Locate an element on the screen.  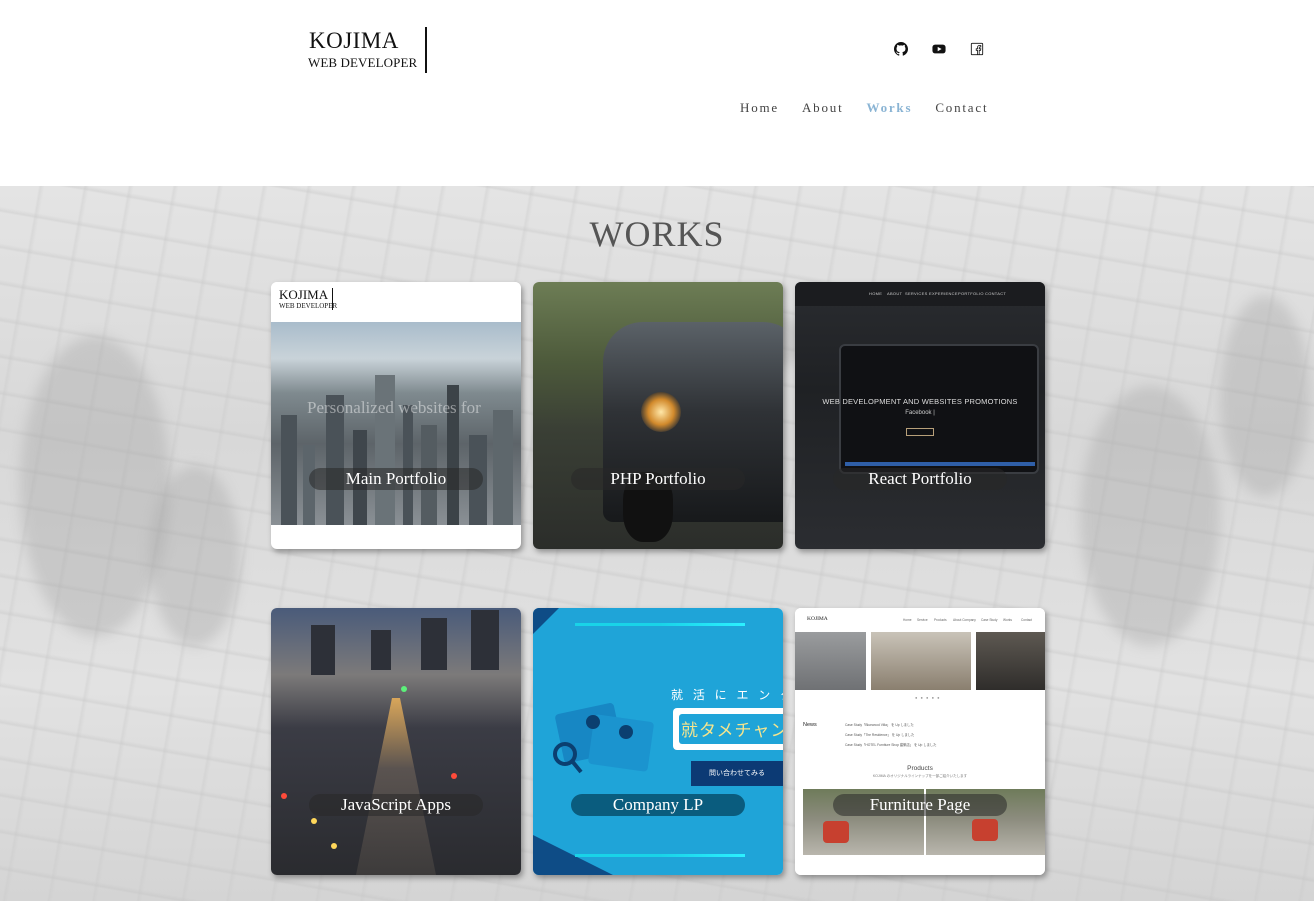
thumb-subtitle: Facebook | is located at coordinates (920, 413).